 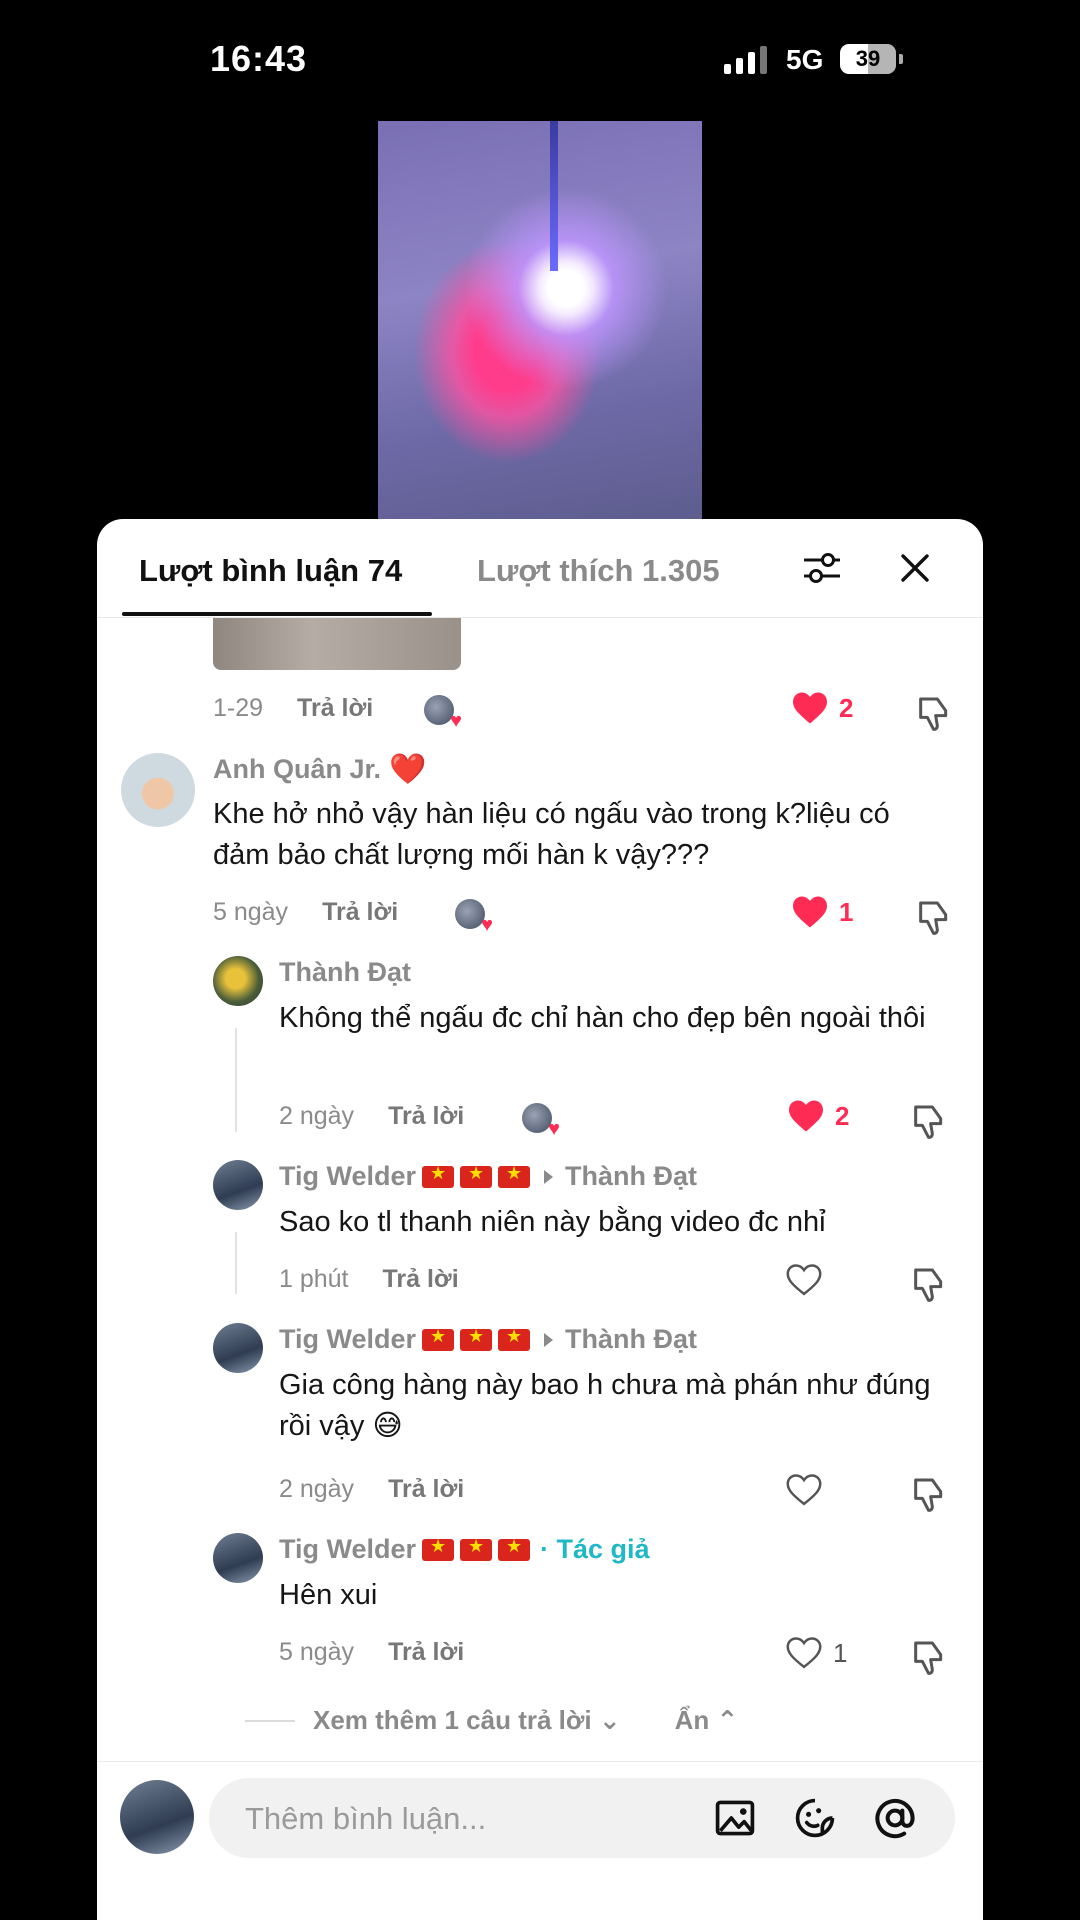 I want to click on status-bar: 16:43 5G 39, so click(x=540, y=60).